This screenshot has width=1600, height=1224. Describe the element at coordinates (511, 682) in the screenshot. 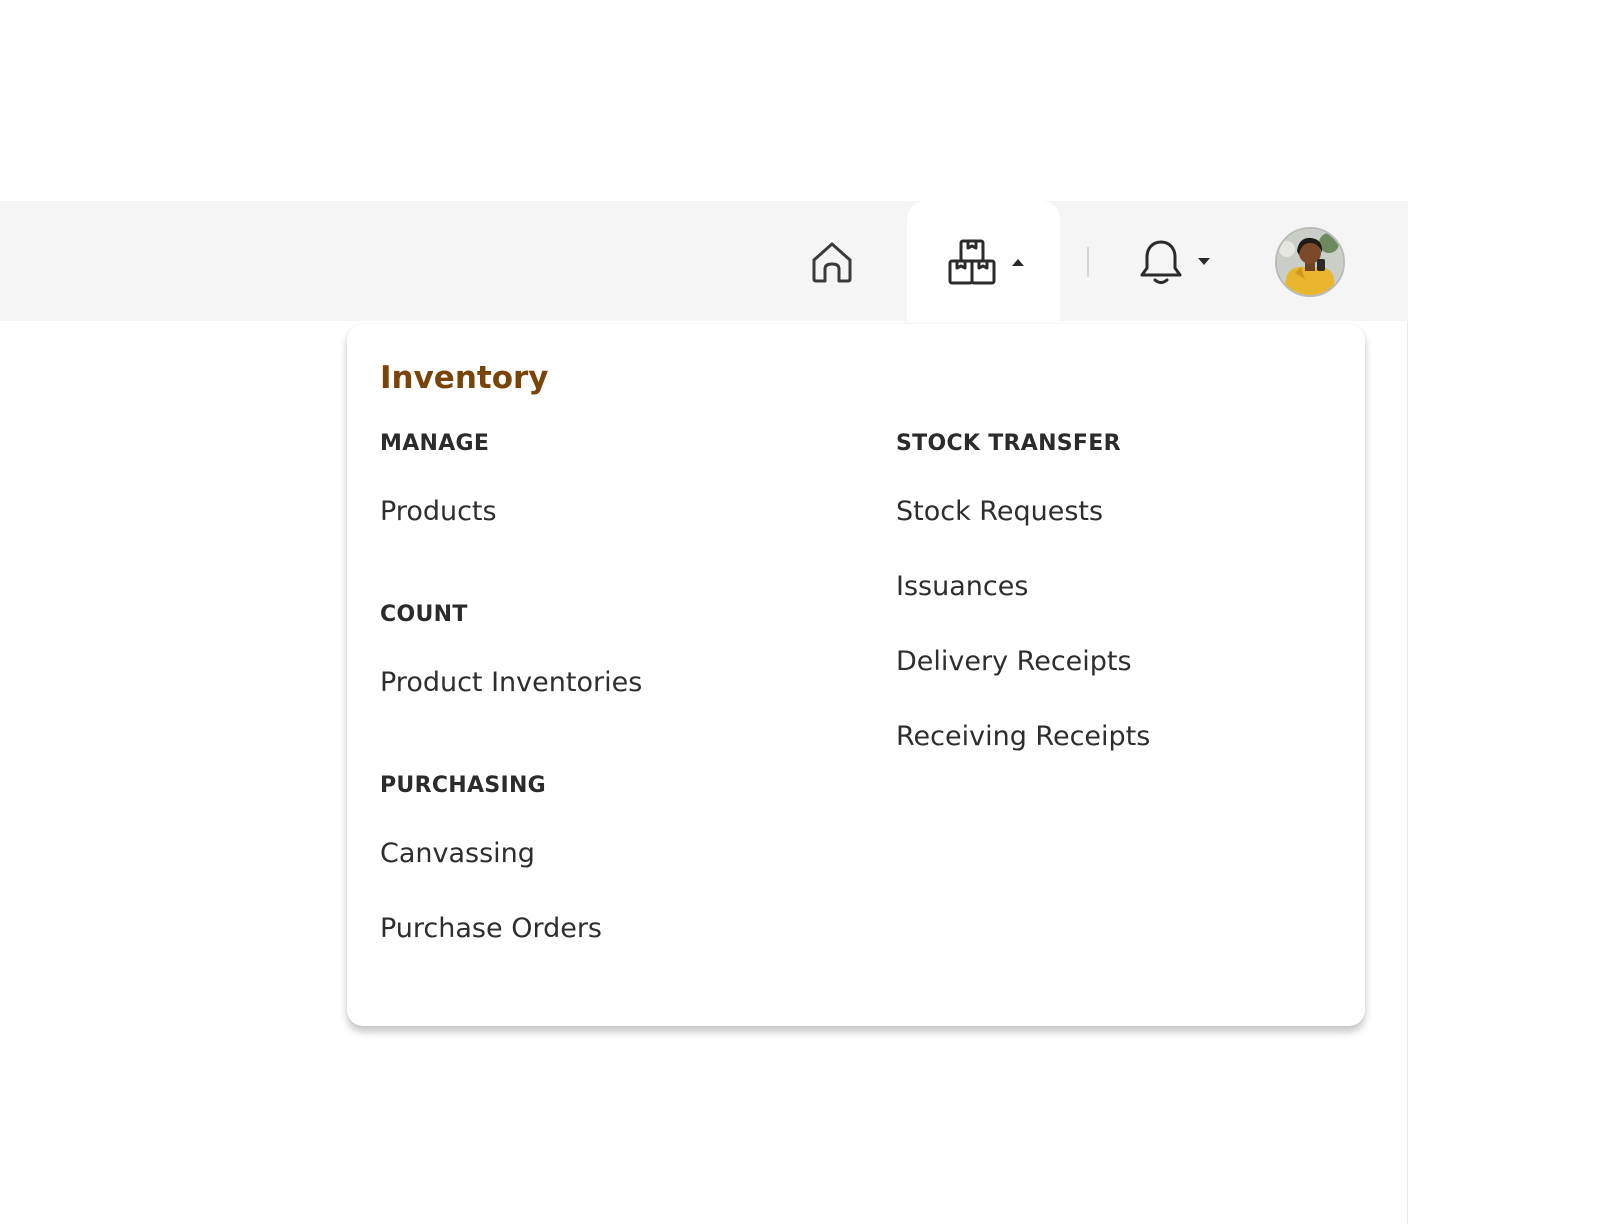

I see `menu-item-product-inventories: Product Inventories` at that location.